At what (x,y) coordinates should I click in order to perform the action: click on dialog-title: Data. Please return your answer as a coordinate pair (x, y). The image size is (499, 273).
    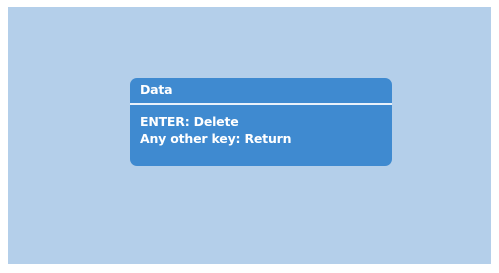
    Looking at the image, I should click on (156, 89).